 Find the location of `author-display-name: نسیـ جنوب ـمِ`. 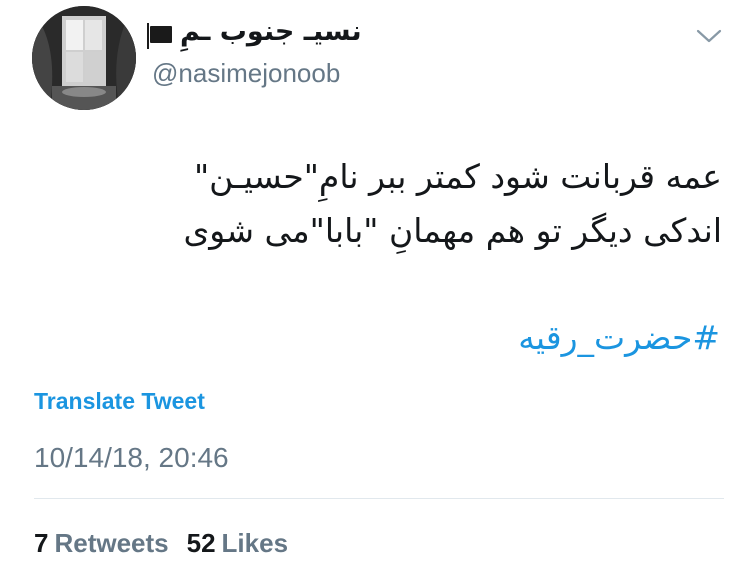

author-display-name: نسیـ جنوب ـمِ is located at coordinates (271, 32).